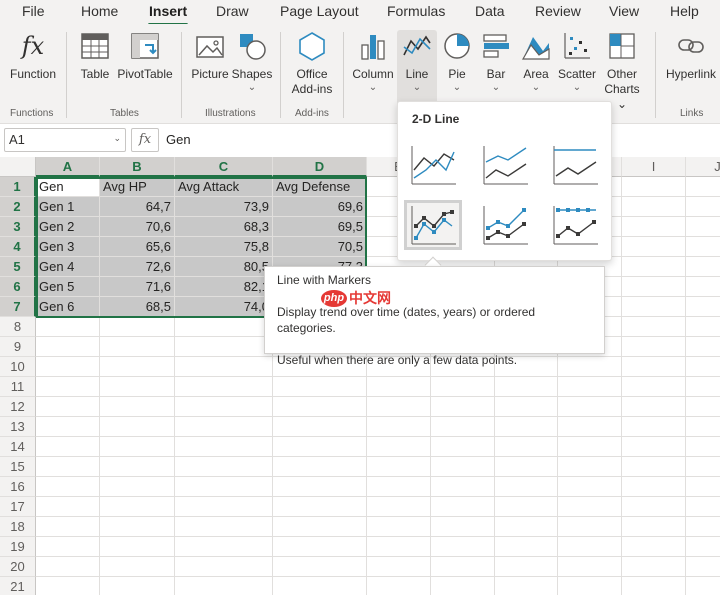 The image size is (720, 595). Describe the element at coordinates (252, 61) in the screenshot. I see `shapes-button: Shapes ⌄` at that location.